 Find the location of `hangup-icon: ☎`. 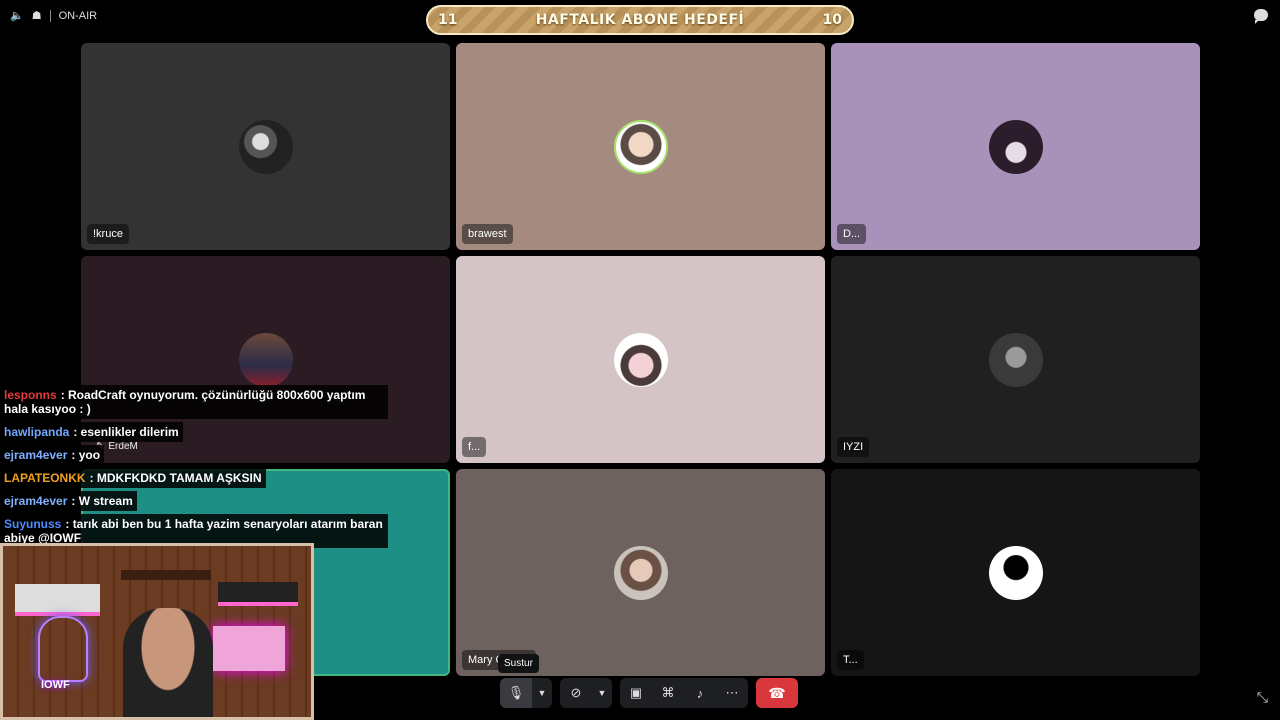

hangup-icon: ☎ is located at coordinates (777, 693).